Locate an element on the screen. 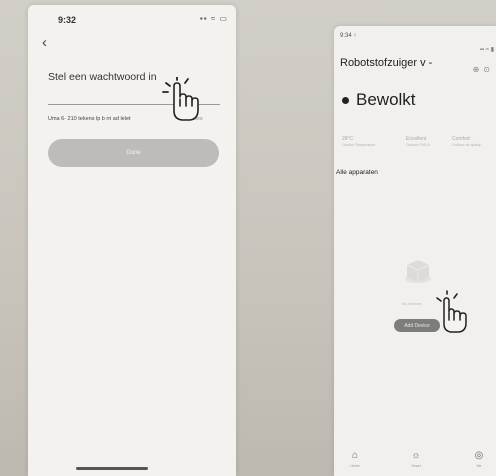 This screenshot has height=476, width=496. me-icon: ◎ is located at coordinates (479, 455).